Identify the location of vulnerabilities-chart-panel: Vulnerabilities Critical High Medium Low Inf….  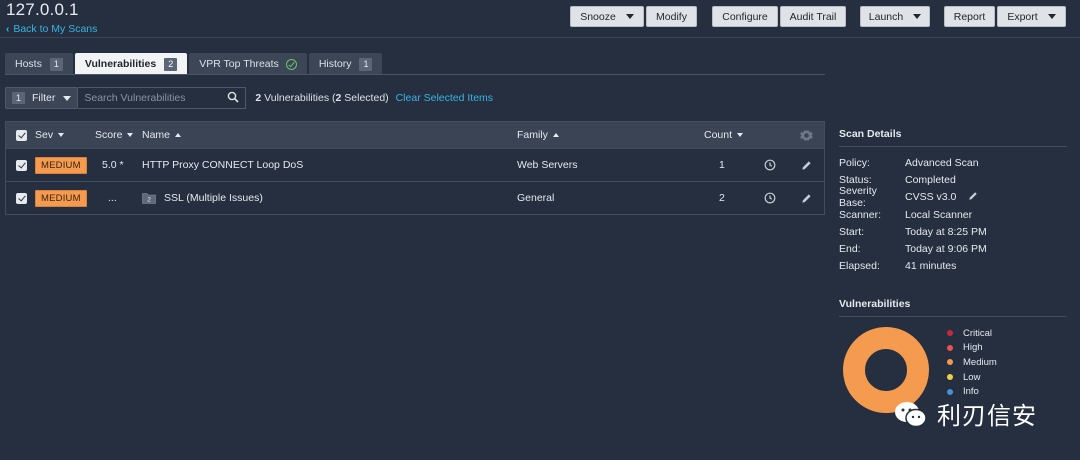
(953, 352).